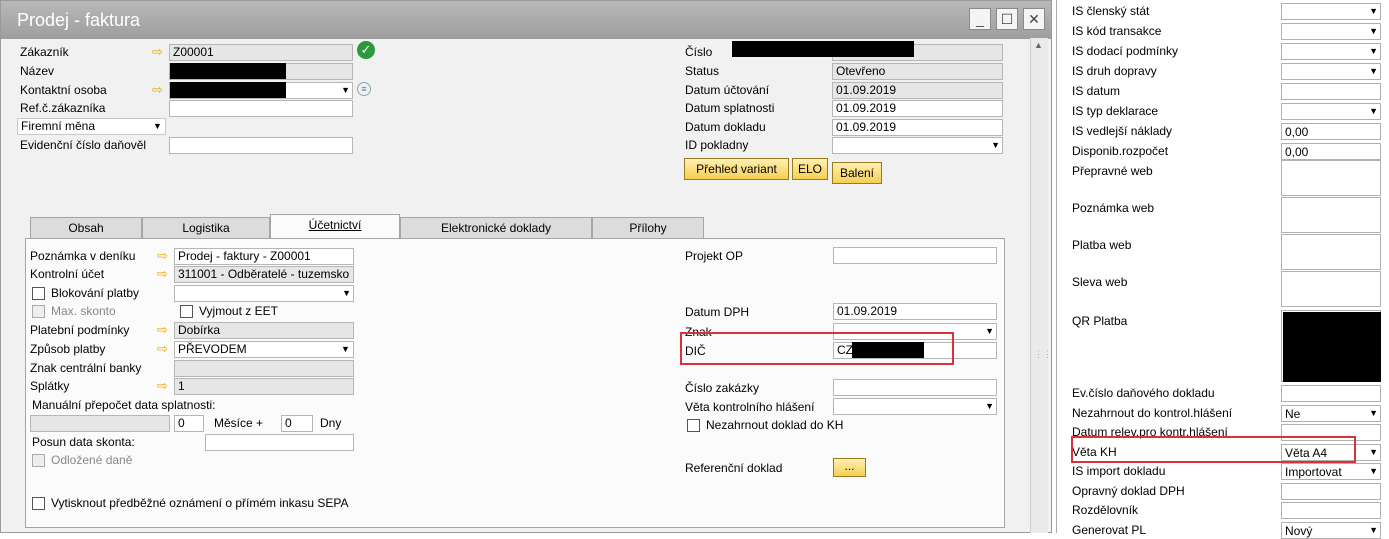  Describe the element at coordinates (1331, 471) in the screenshot. I see `user-field-select: Importovat ▼` at that location.